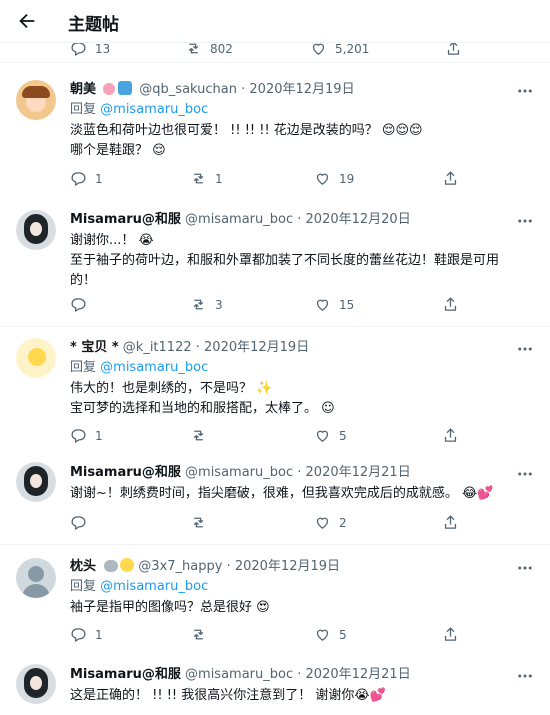  What do you see at coordinates (99, 178) in the screenshot?
I see `reply-count: 1` at bounding box center [99, 178].